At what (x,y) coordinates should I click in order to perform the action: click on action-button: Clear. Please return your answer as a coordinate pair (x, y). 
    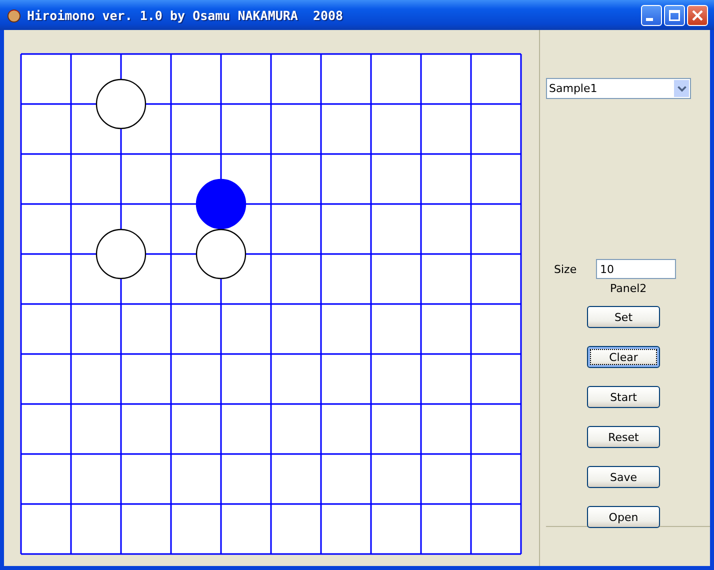
    Looking at the image, I should click on (623, 357).